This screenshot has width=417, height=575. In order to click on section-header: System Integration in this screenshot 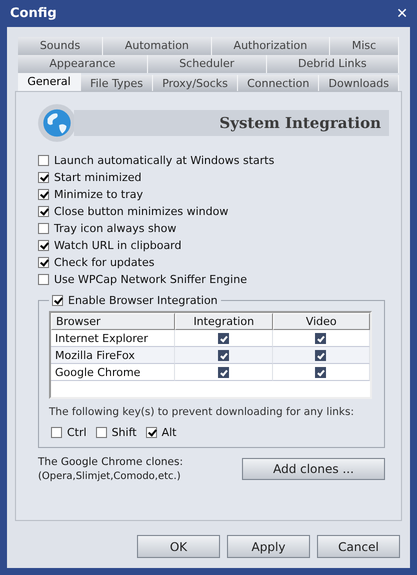, I will do `click(231, 123)`.